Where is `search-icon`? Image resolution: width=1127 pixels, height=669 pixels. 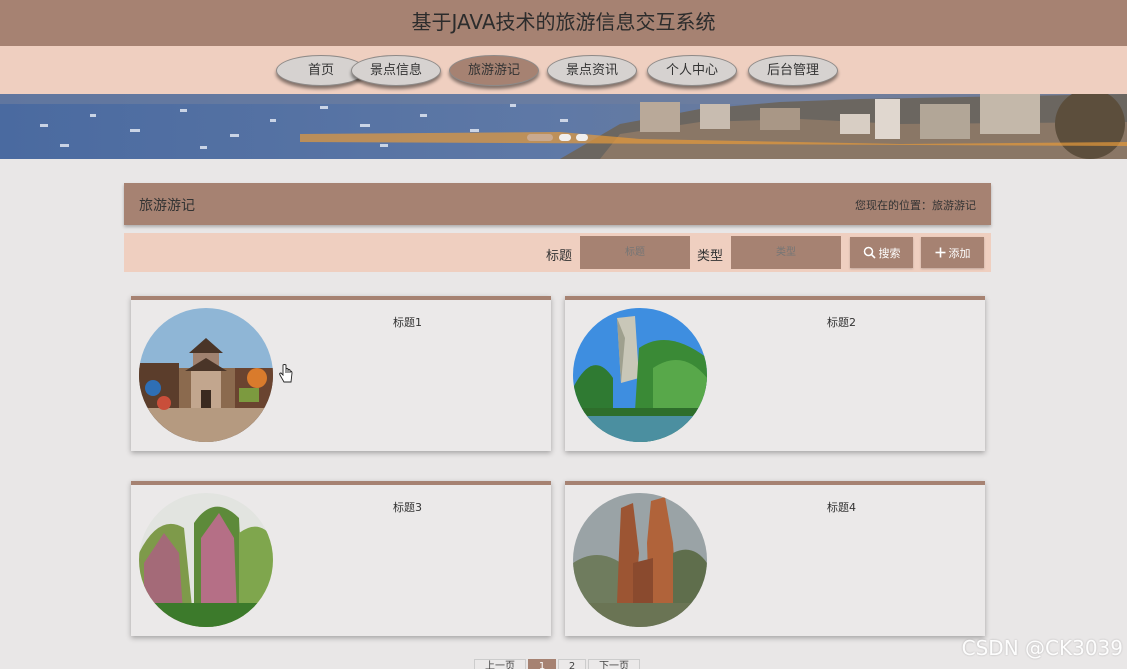
search-icon is located at coordinates (869, 252).